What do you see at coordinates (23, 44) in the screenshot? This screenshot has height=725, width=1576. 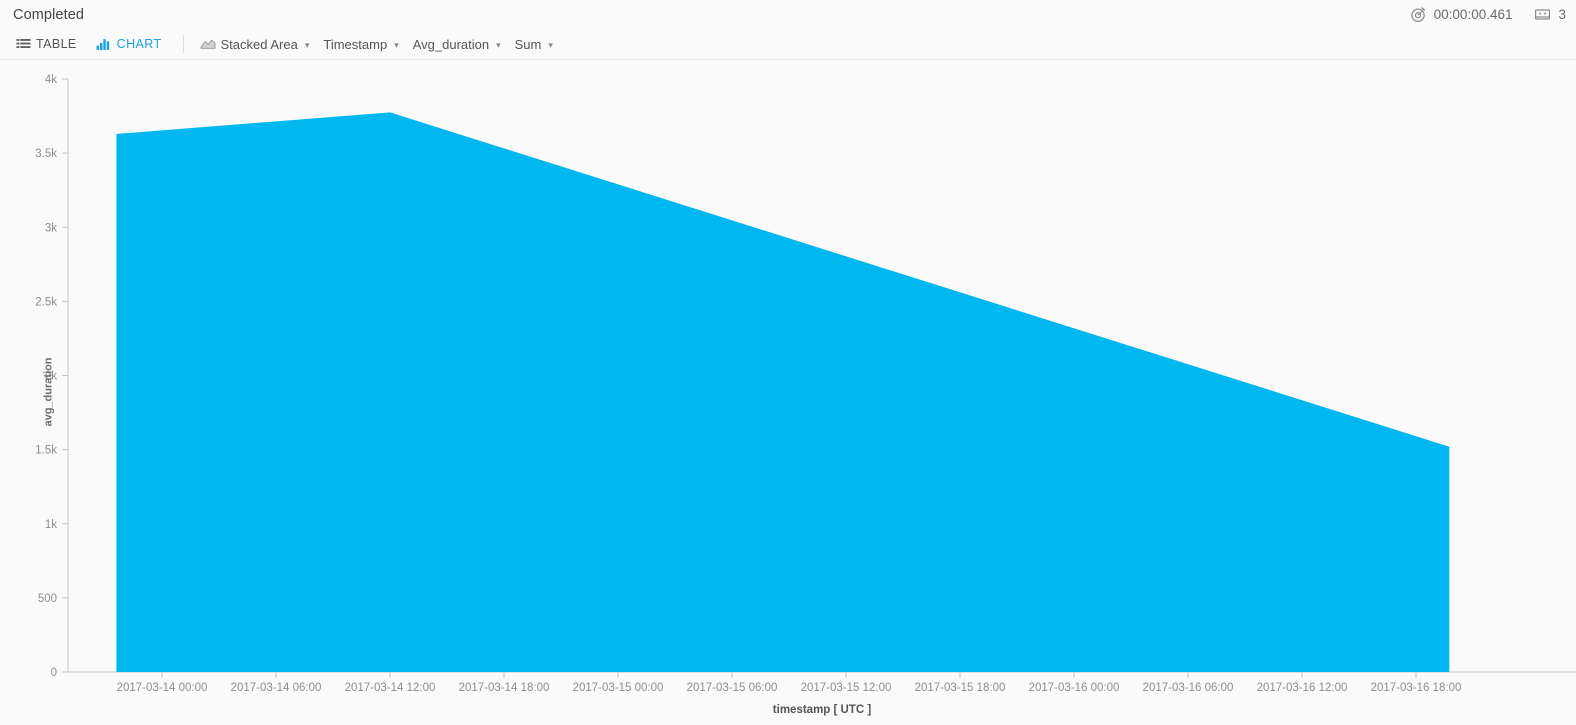 I see `table-grid-icon` at bounding box center [23, 44].